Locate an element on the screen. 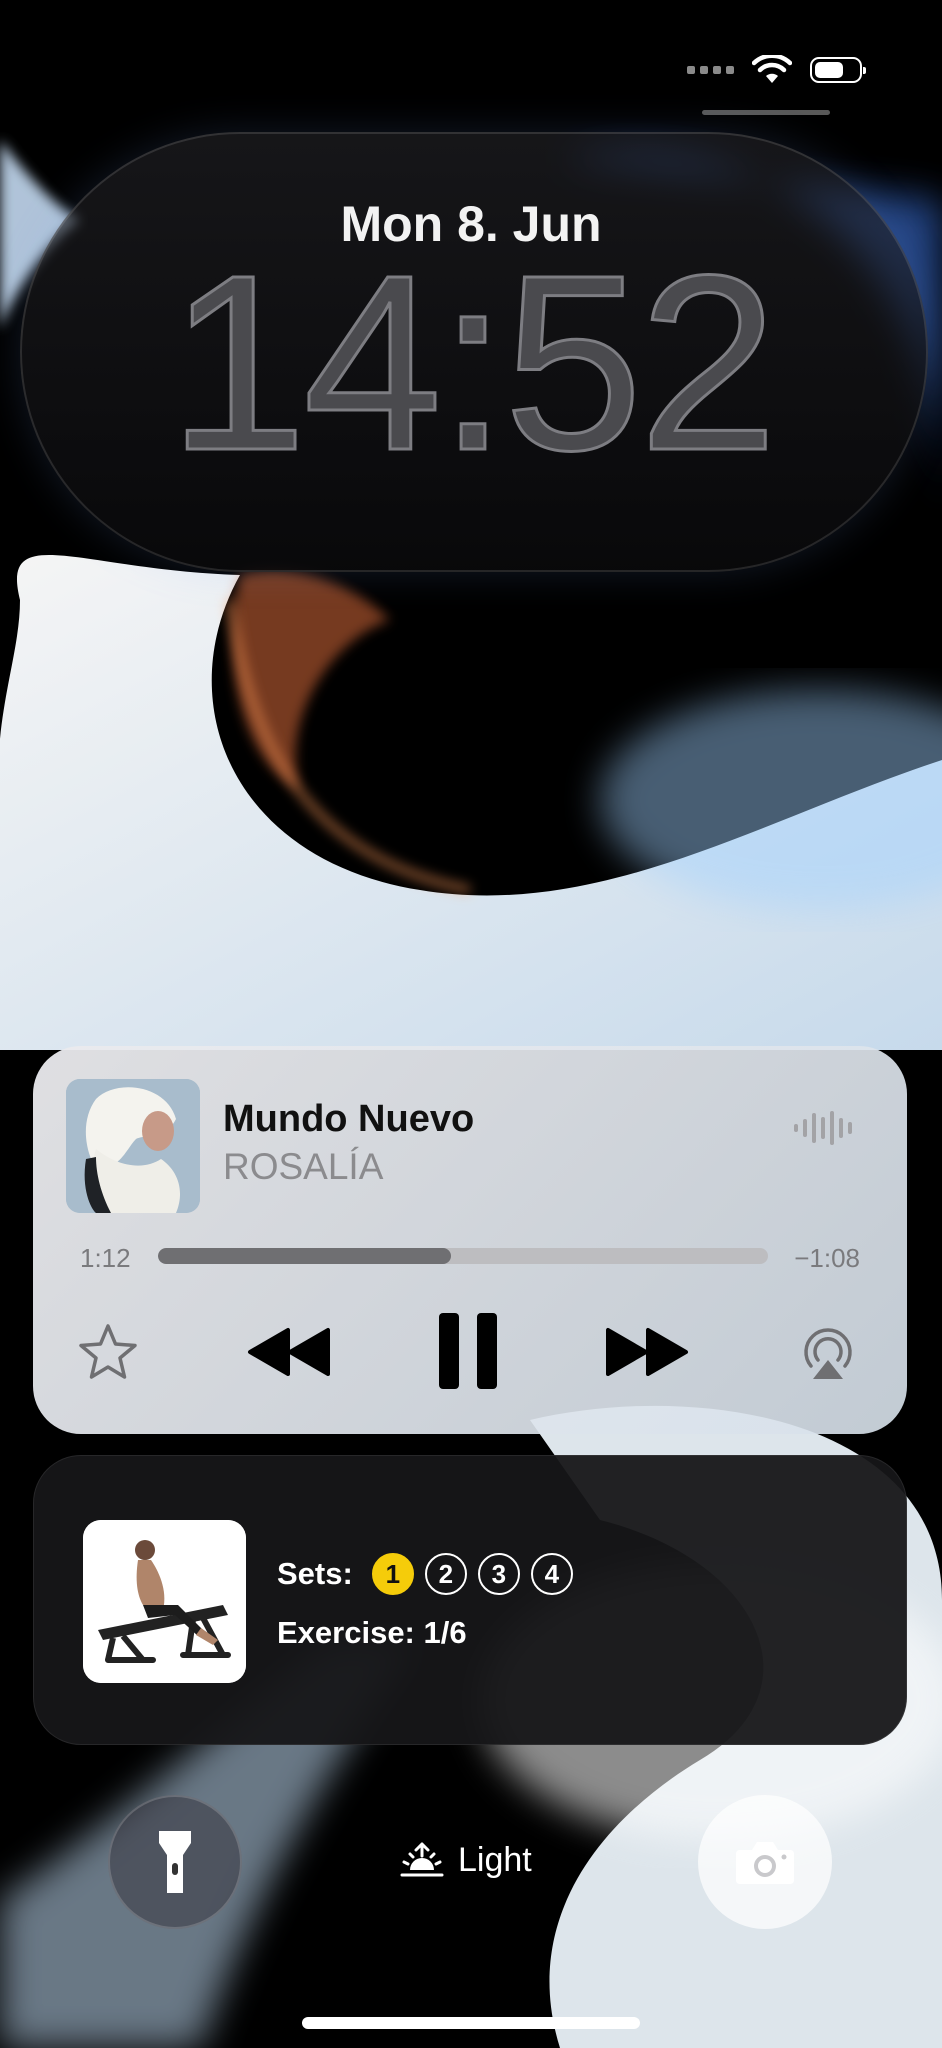 This screenshot has height=2048, width=942. exercise-progress: Exercise: 1/6 is located at coordinates (372, 1632).